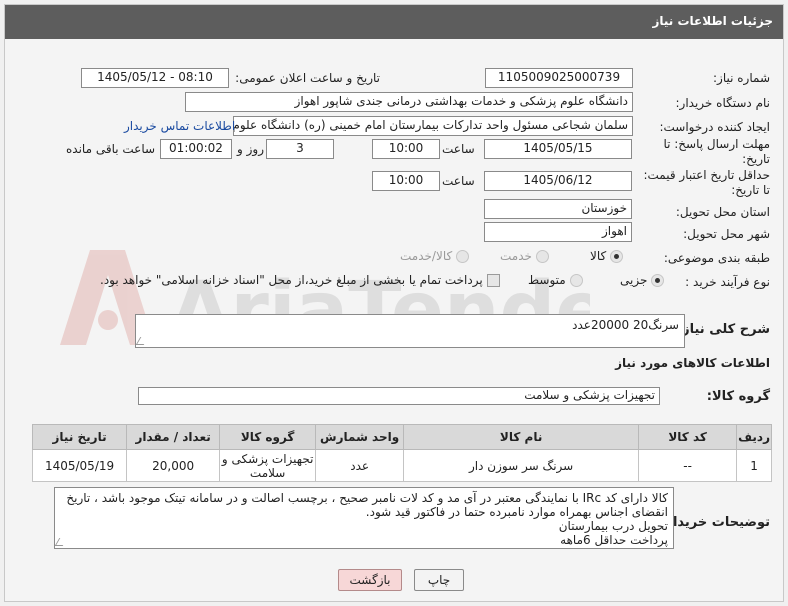 The image size is (788, 606). Describe the element at coordinates (79, 437) in the screenshot. I see `col-date: تاریخ نیاز` at that location.